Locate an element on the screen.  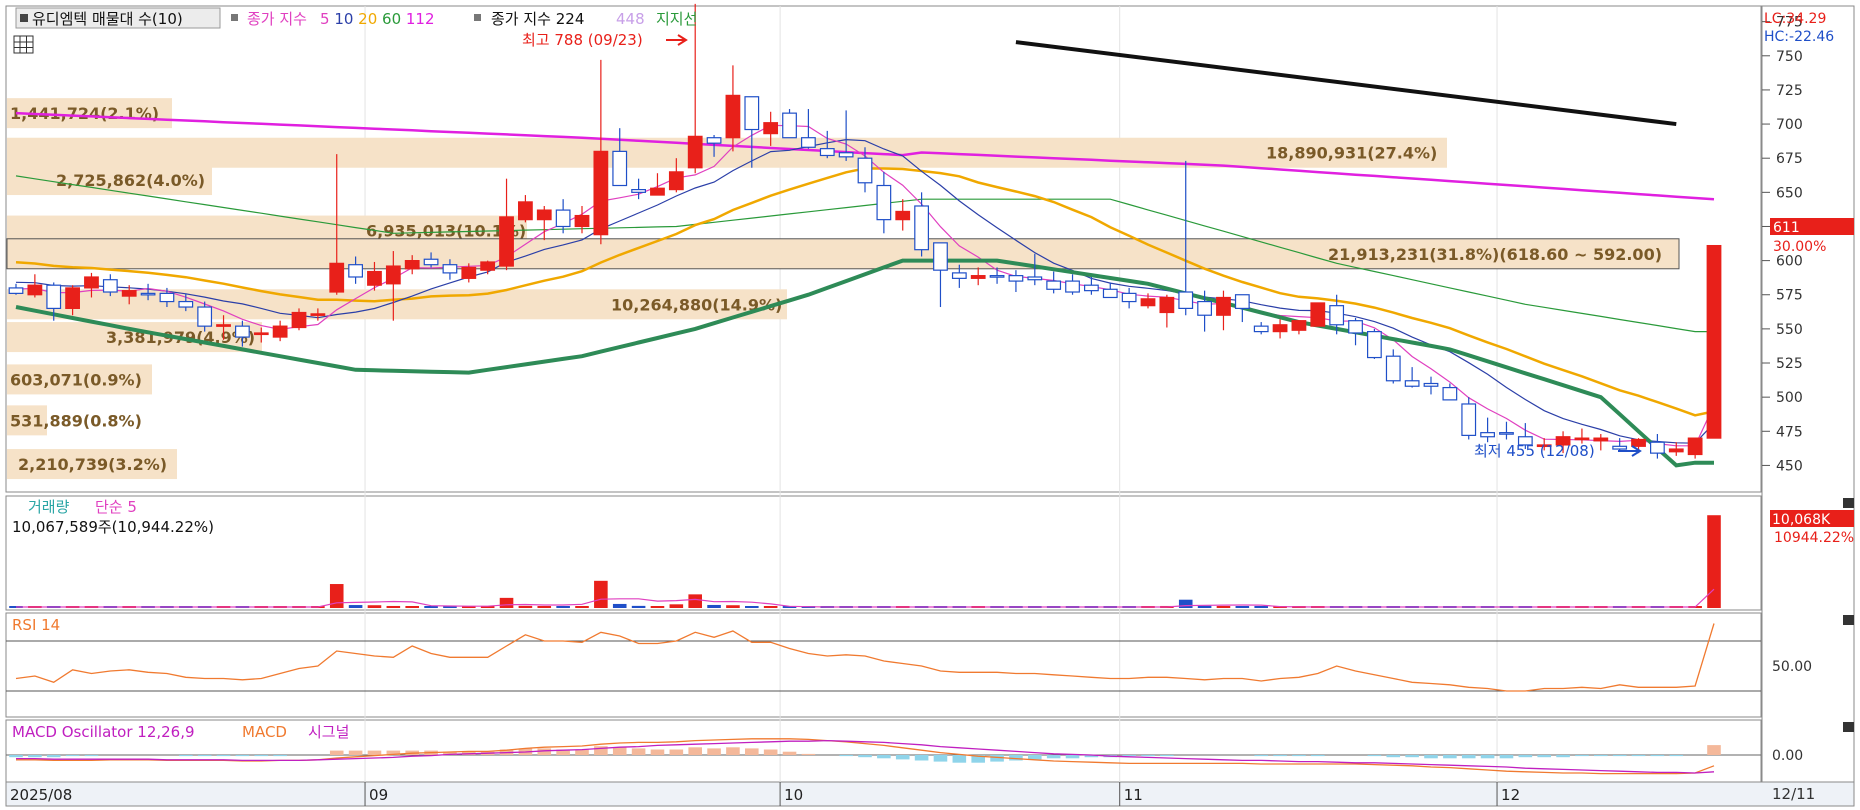
volume-profile-label: 603,071(0.9%) is located at coordinates (76, 379).